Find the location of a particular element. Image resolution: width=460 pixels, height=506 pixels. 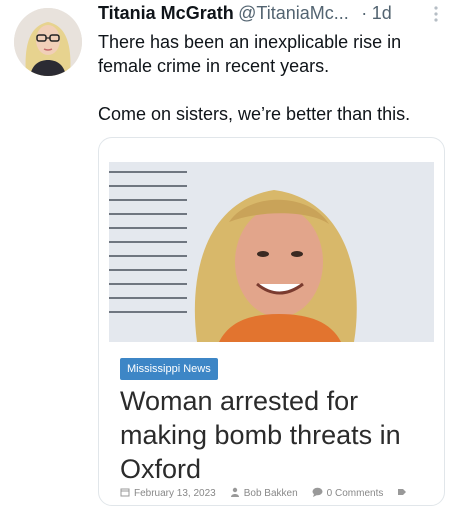

meta-comments: 0 Comments is located at coordinates (348, 493).